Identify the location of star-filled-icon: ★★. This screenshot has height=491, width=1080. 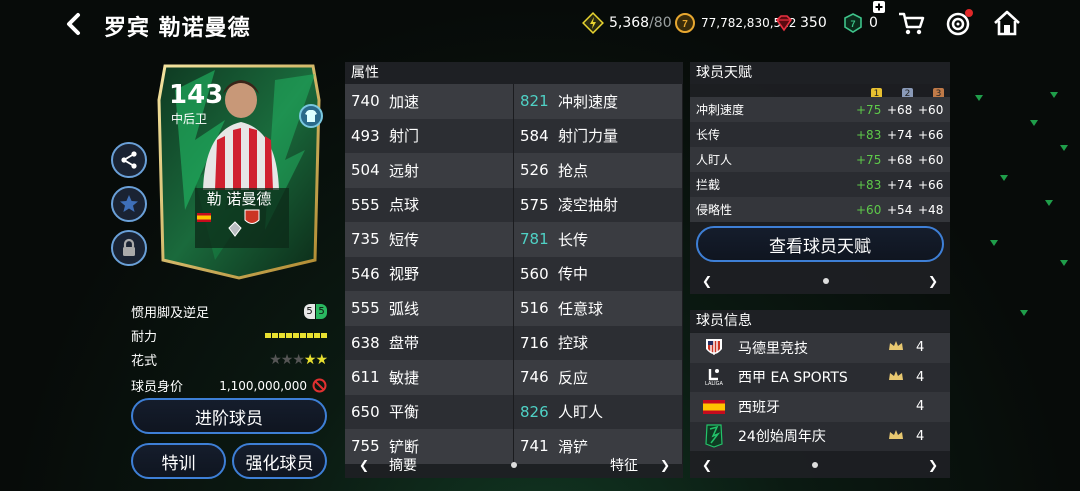
(315, 359).